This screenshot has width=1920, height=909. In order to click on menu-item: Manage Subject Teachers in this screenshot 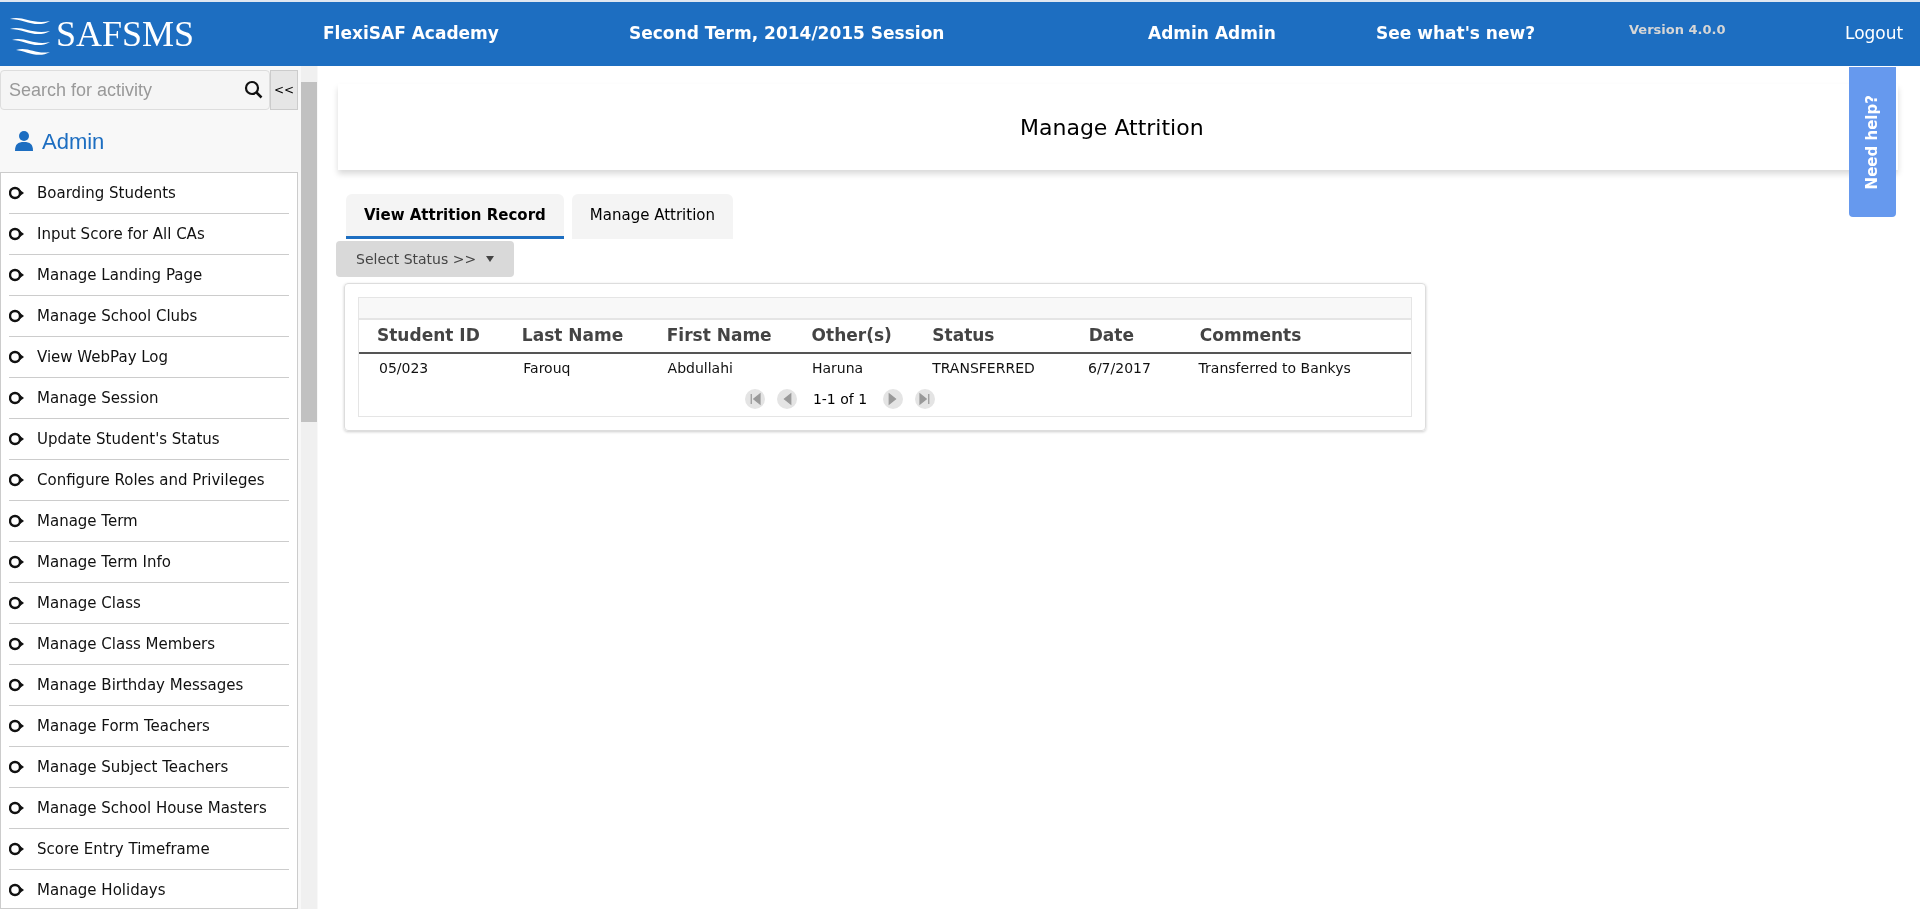, I will do `click(149, 767)`.